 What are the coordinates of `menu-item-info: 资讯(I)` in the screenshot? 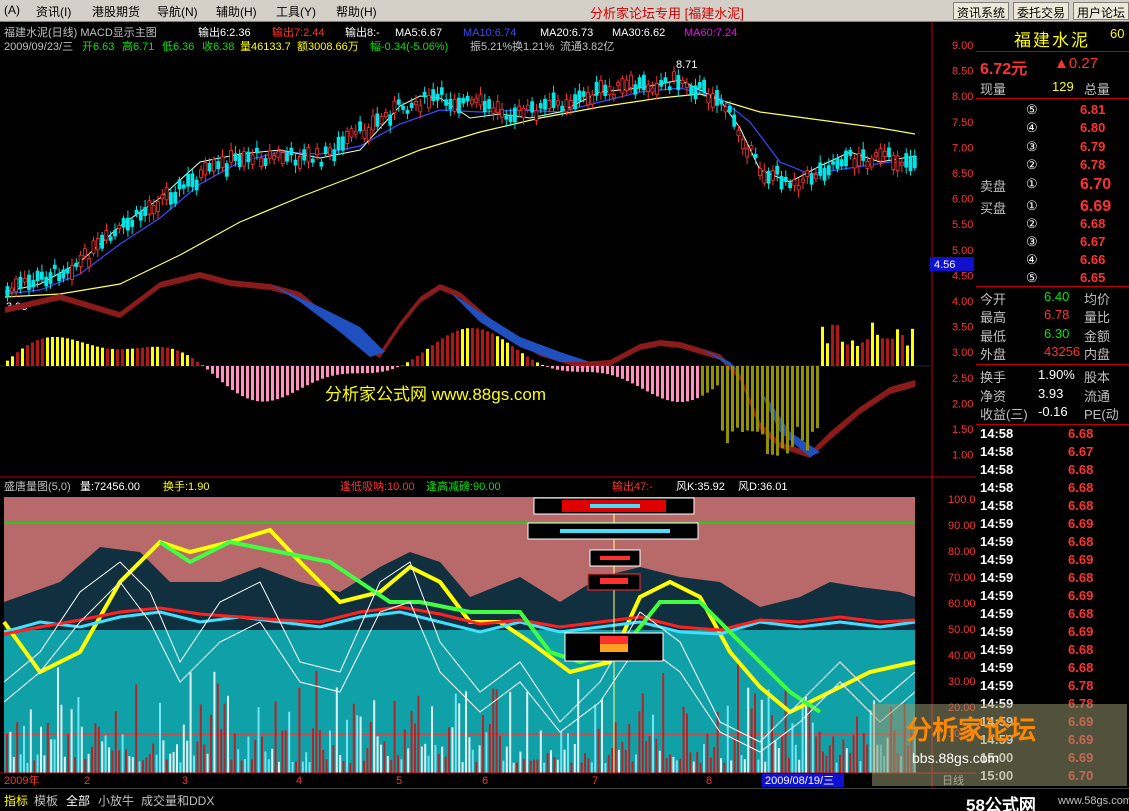 It's located at (53, 11).